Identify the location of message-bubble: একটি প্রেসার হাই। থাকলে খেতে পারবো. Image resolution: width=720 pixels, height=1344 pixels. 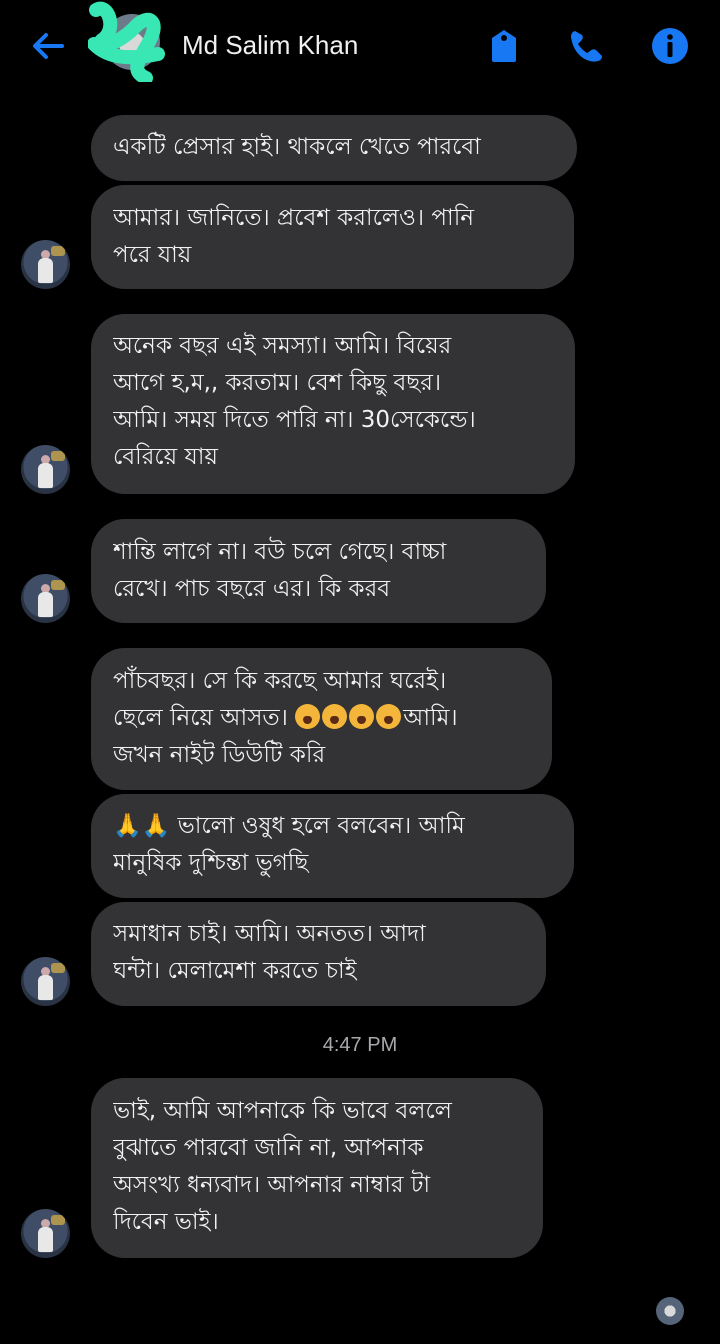
(334, 148).